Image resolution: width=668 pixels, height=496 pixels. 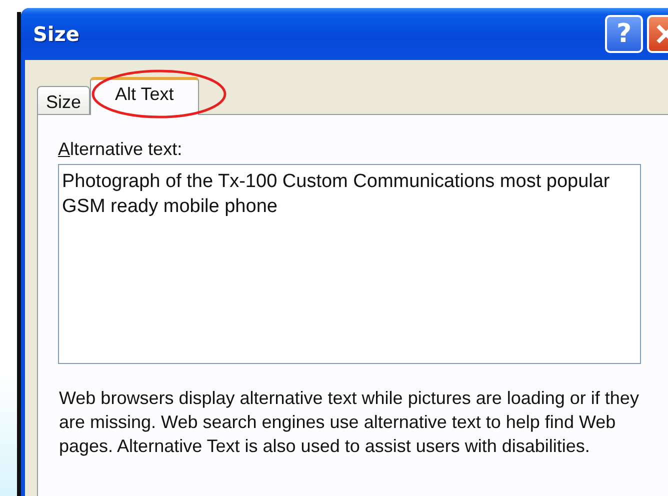 I want to click on field-label: Alternative text:, so click(x=121, y=149).